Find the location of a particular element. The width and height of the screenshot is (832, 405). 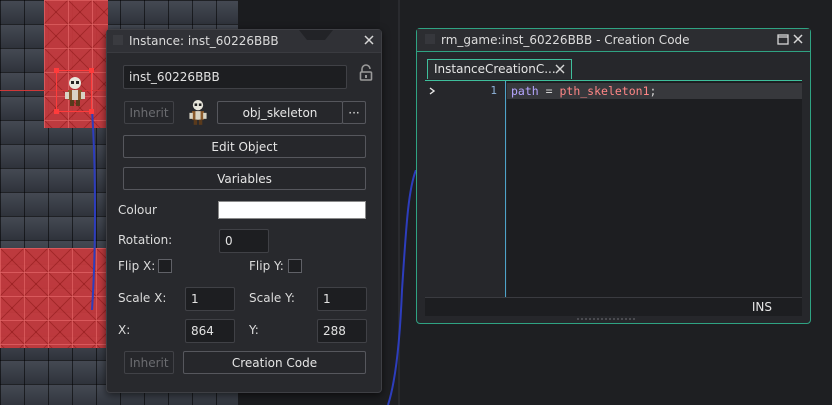

flip-x-checkbox is located at coordinates (165, 266).